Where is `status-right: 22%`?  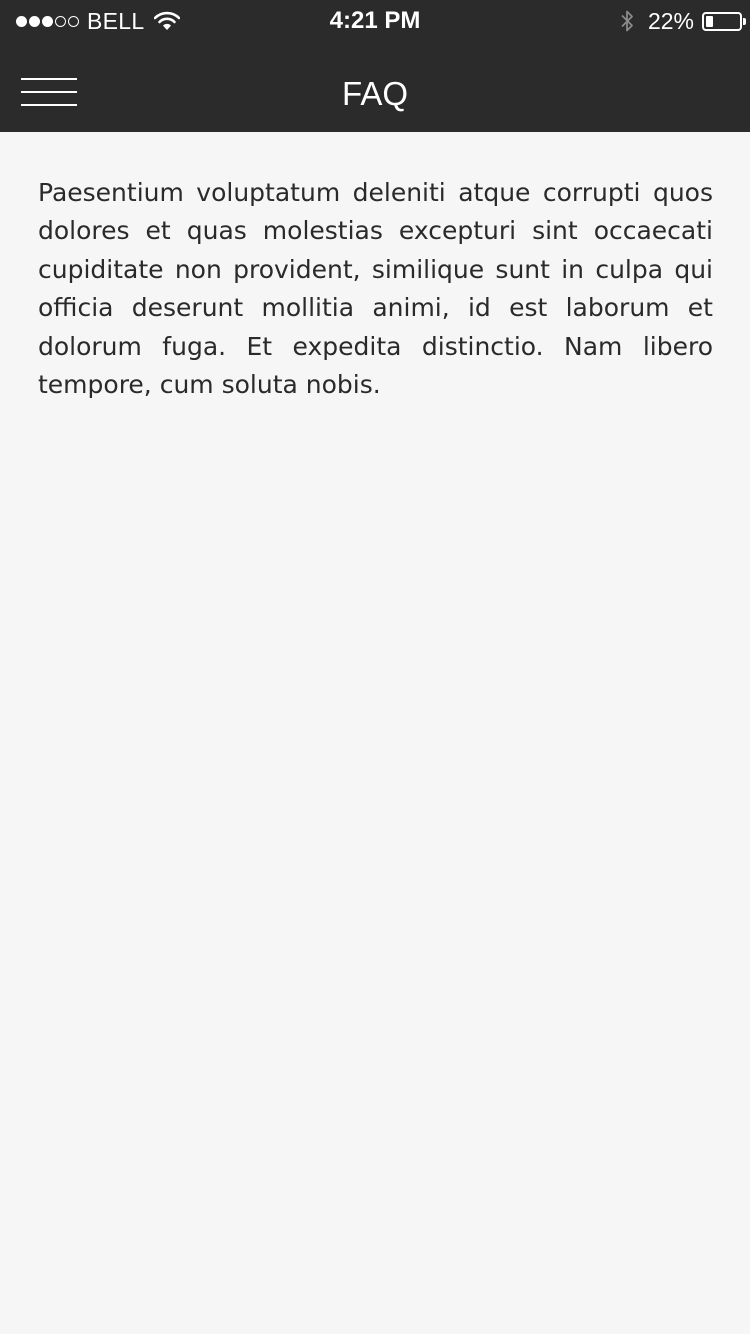 status-right: 22% is located at coordinates (683, 21).